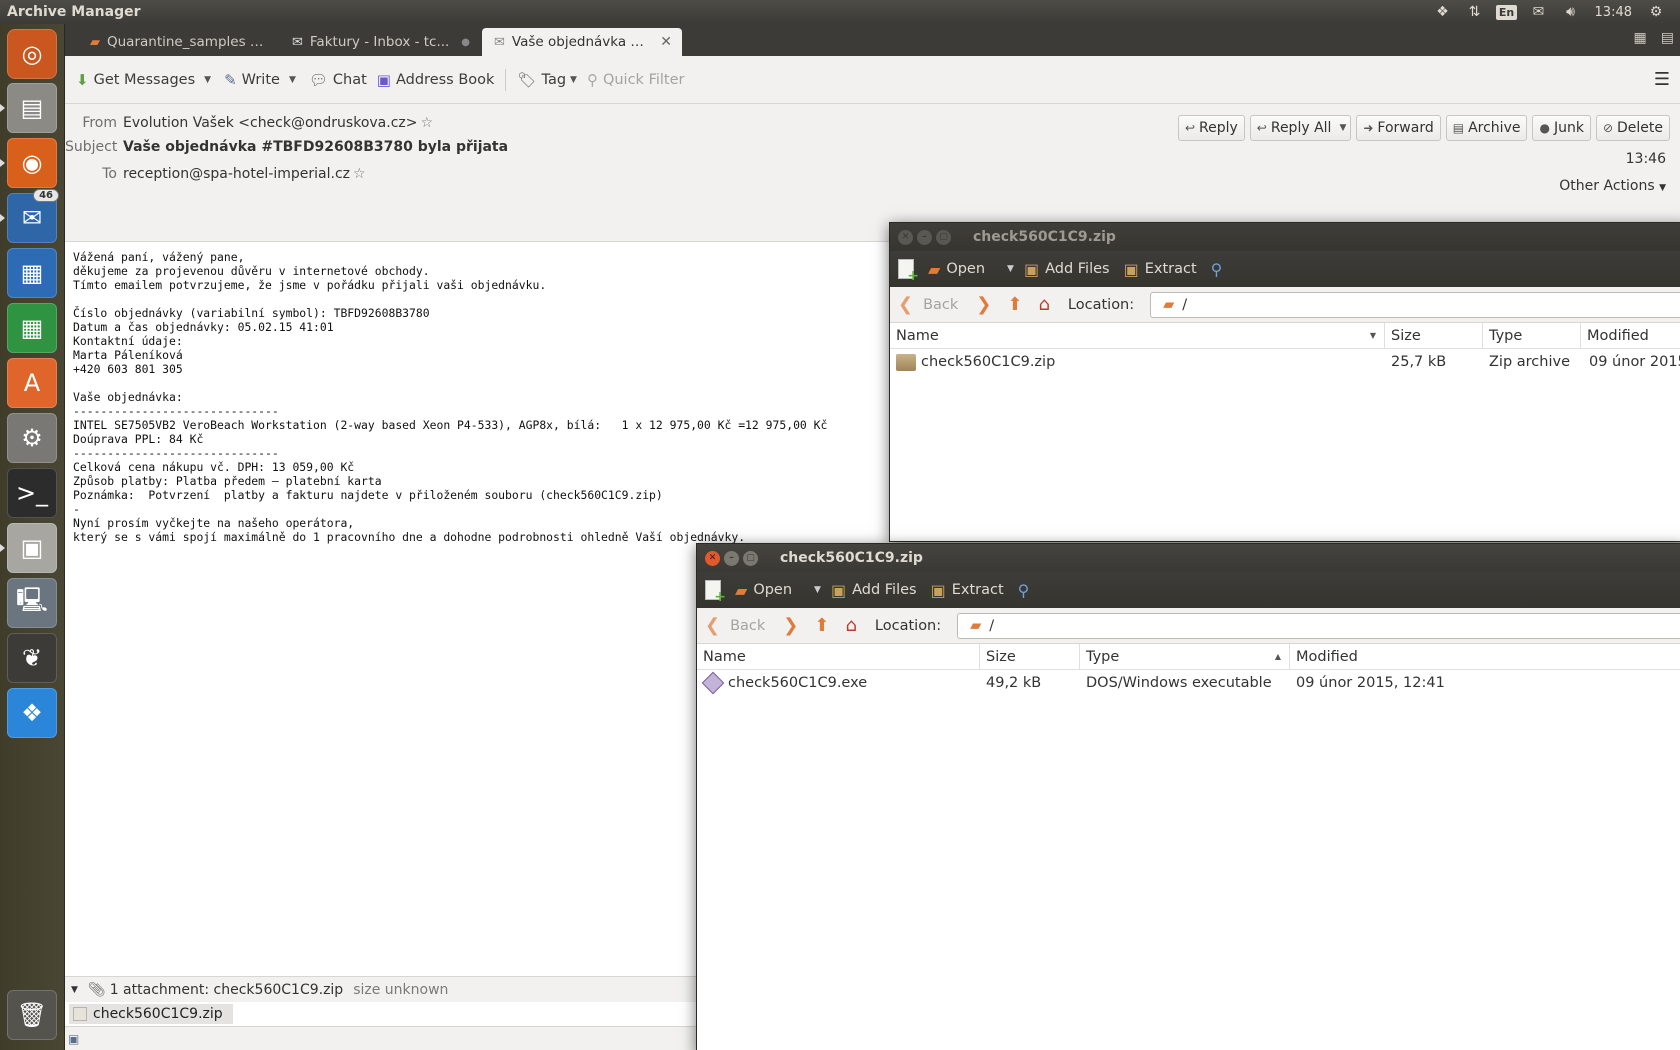 Image resolution: width=1680 pixels, height=1050 pixels. I want to click on writer-icon: ▦, so click(32, 273).